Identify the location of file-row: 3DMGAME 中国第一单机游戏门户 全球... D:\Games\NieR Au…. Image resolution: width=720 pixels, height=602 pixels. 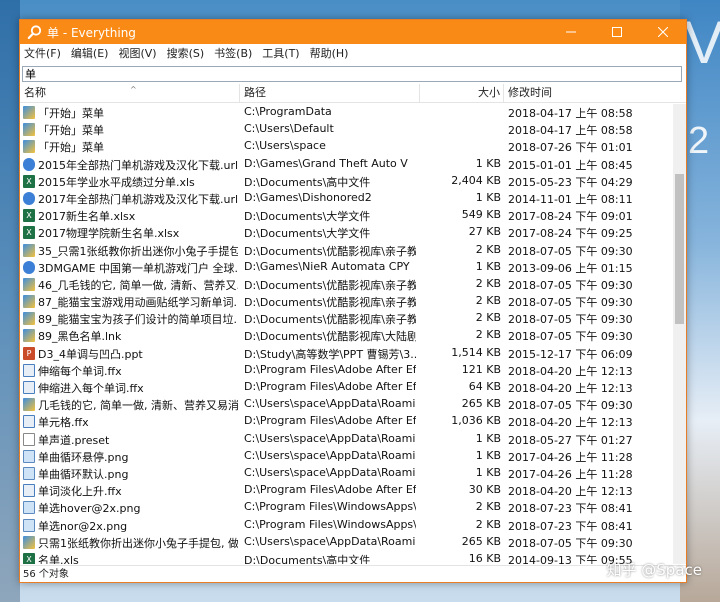
(346, 267).